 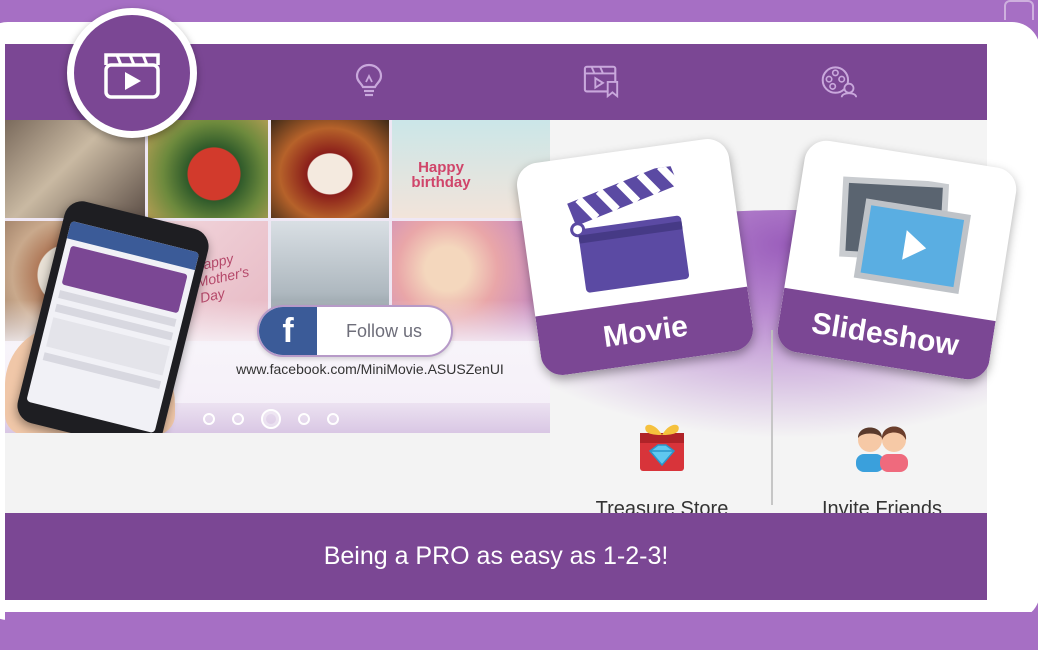 I want to click on tab-reel, so click(x=839, y=81).